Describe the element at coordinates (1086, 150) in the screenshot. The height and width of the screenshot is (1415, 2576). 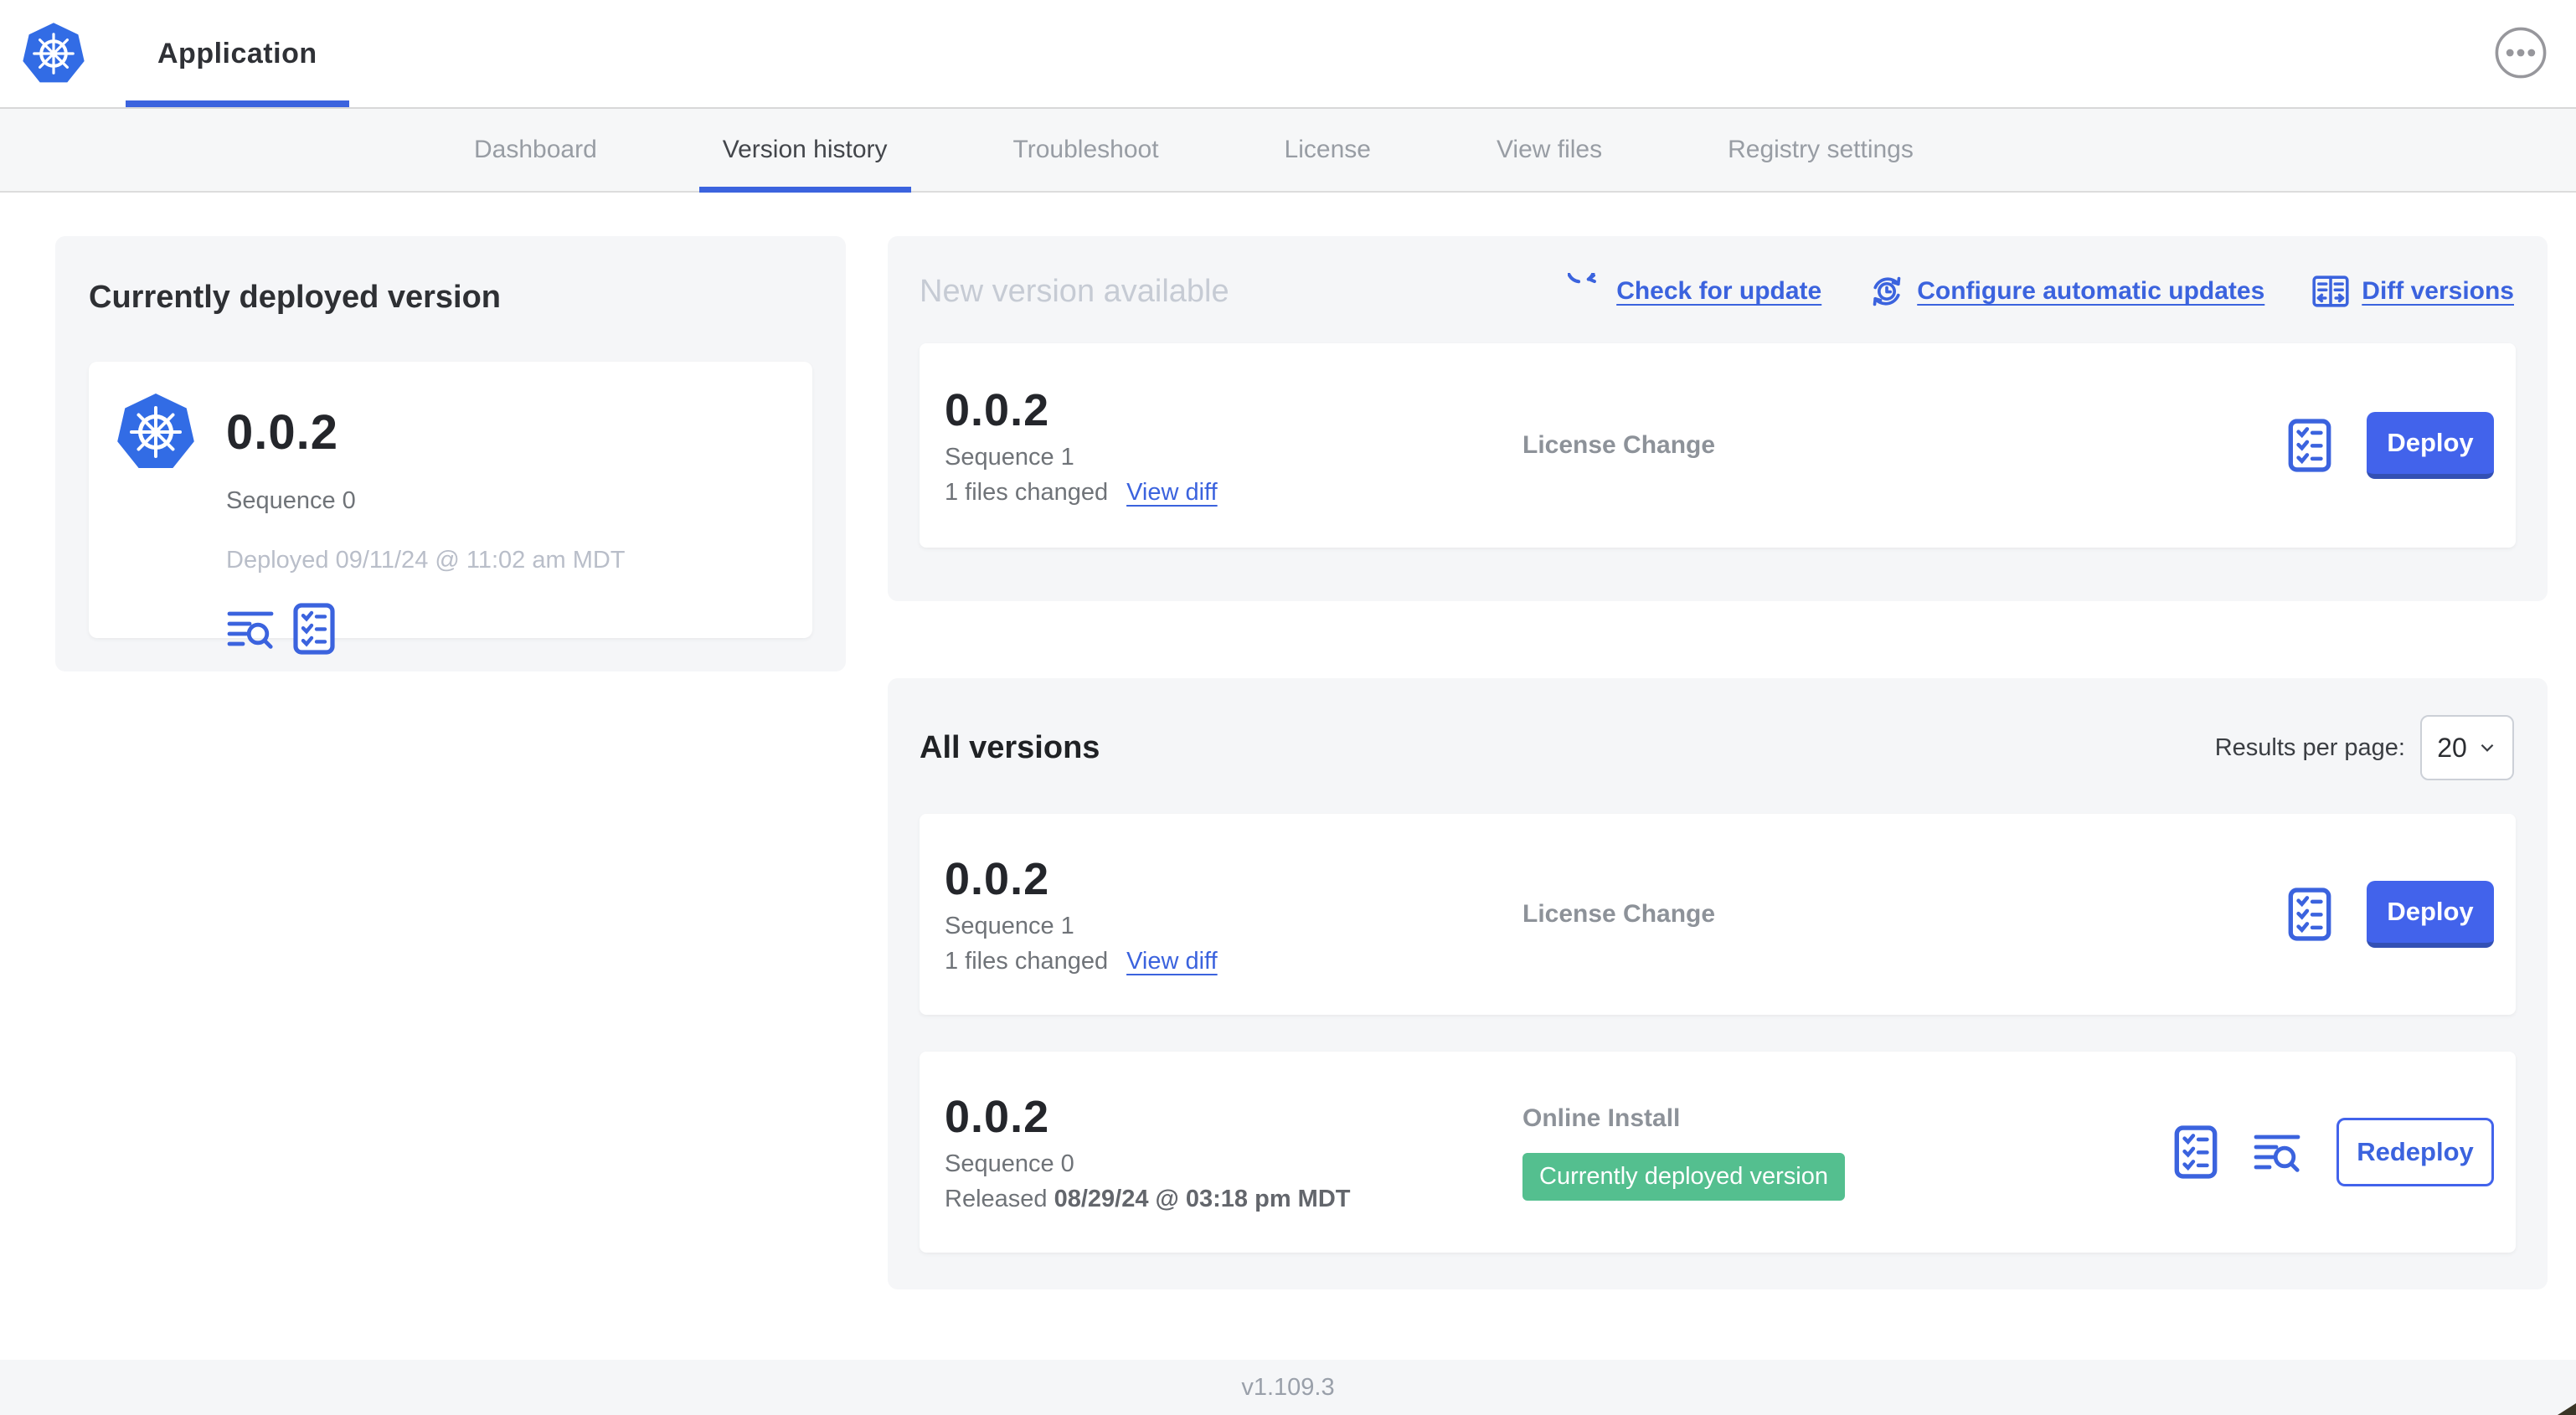
I see `tab-troubleshoot: Troubleshoot` at that location.